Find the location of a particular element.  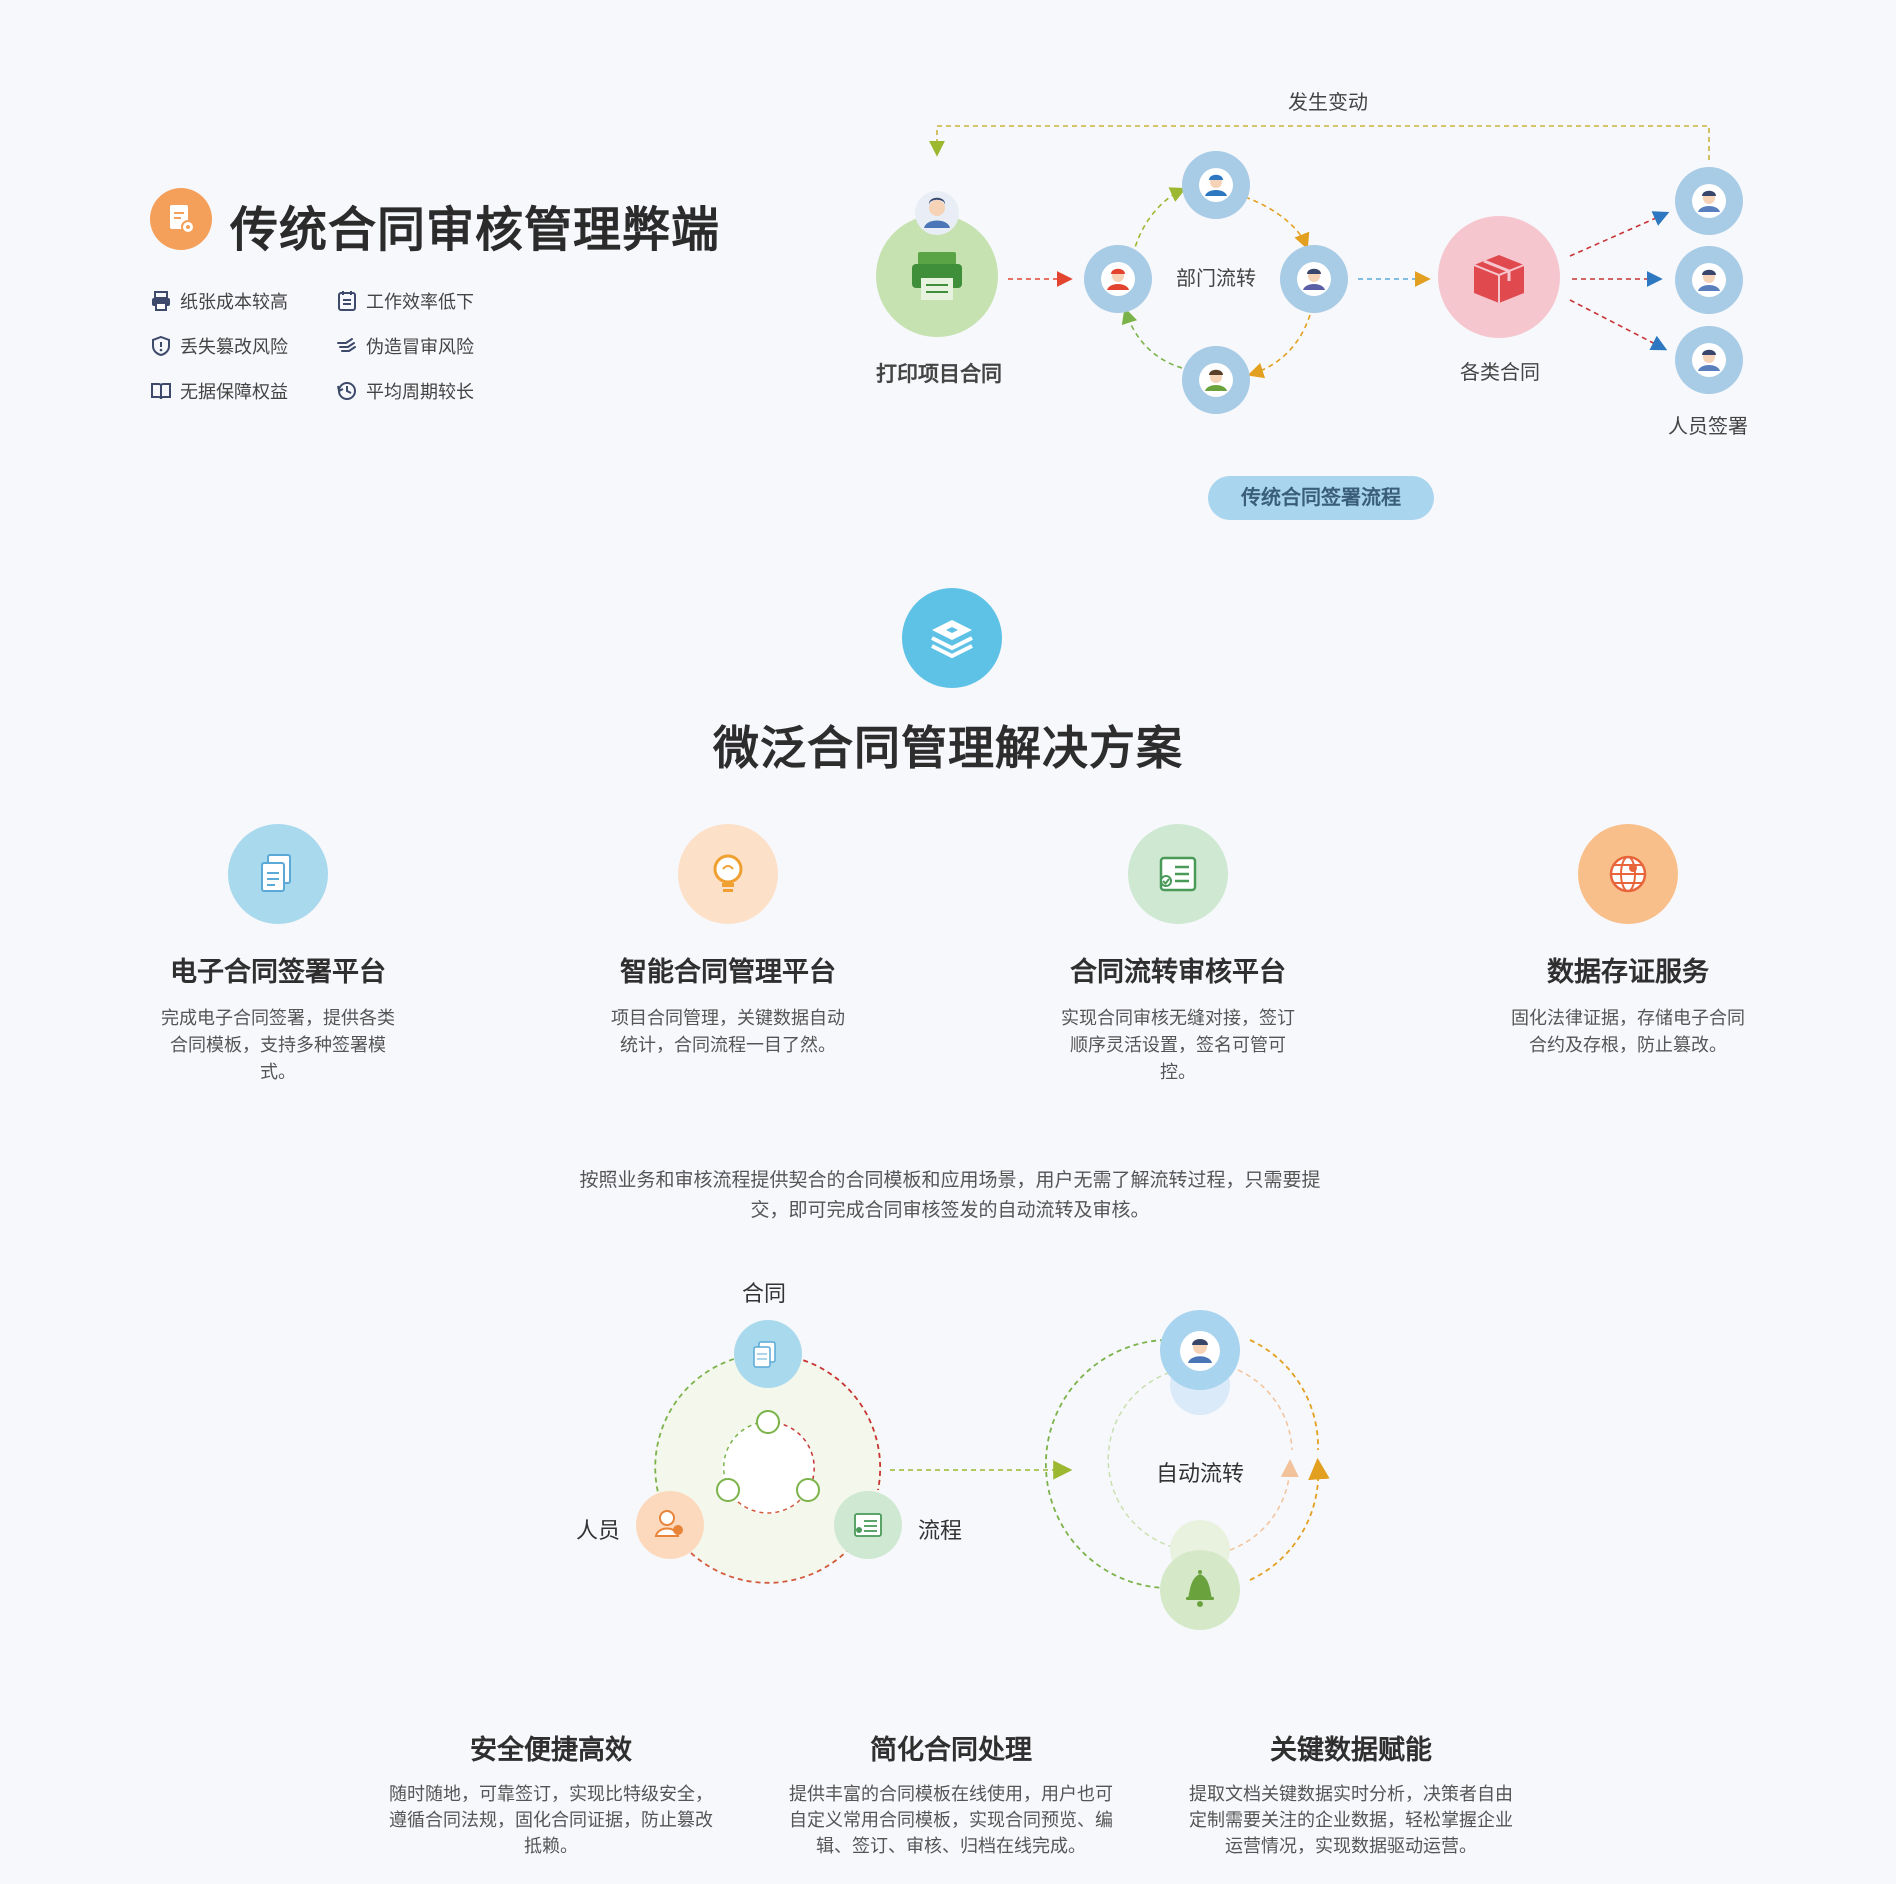

traditional-flow-diagram is located at coordinates (1309, 269).